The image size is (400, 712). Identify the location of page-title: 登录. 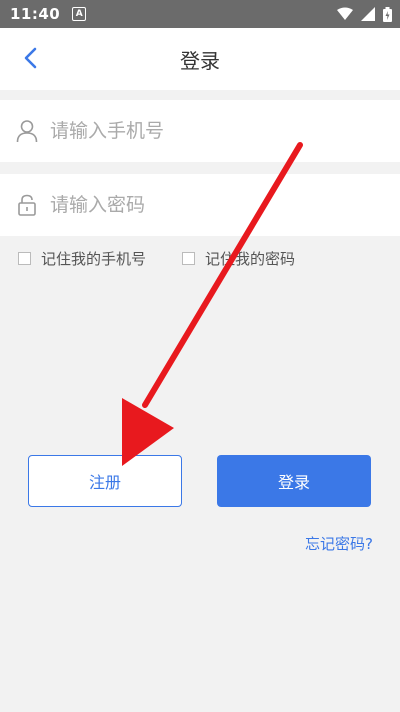
(200, 61).